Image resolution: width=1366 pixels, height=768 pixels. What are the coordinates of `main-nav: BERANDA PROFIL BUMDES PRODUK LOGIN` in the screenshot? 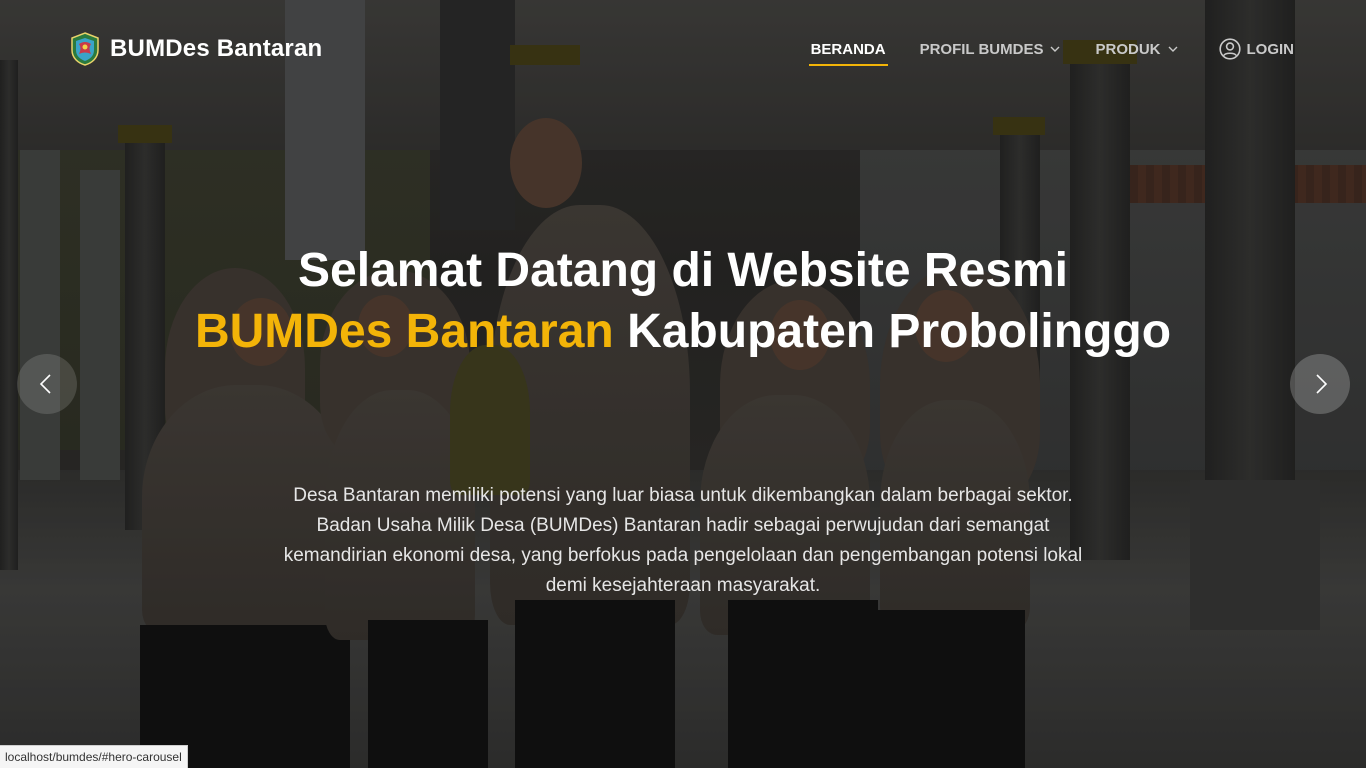 It's located at (1035, 53).